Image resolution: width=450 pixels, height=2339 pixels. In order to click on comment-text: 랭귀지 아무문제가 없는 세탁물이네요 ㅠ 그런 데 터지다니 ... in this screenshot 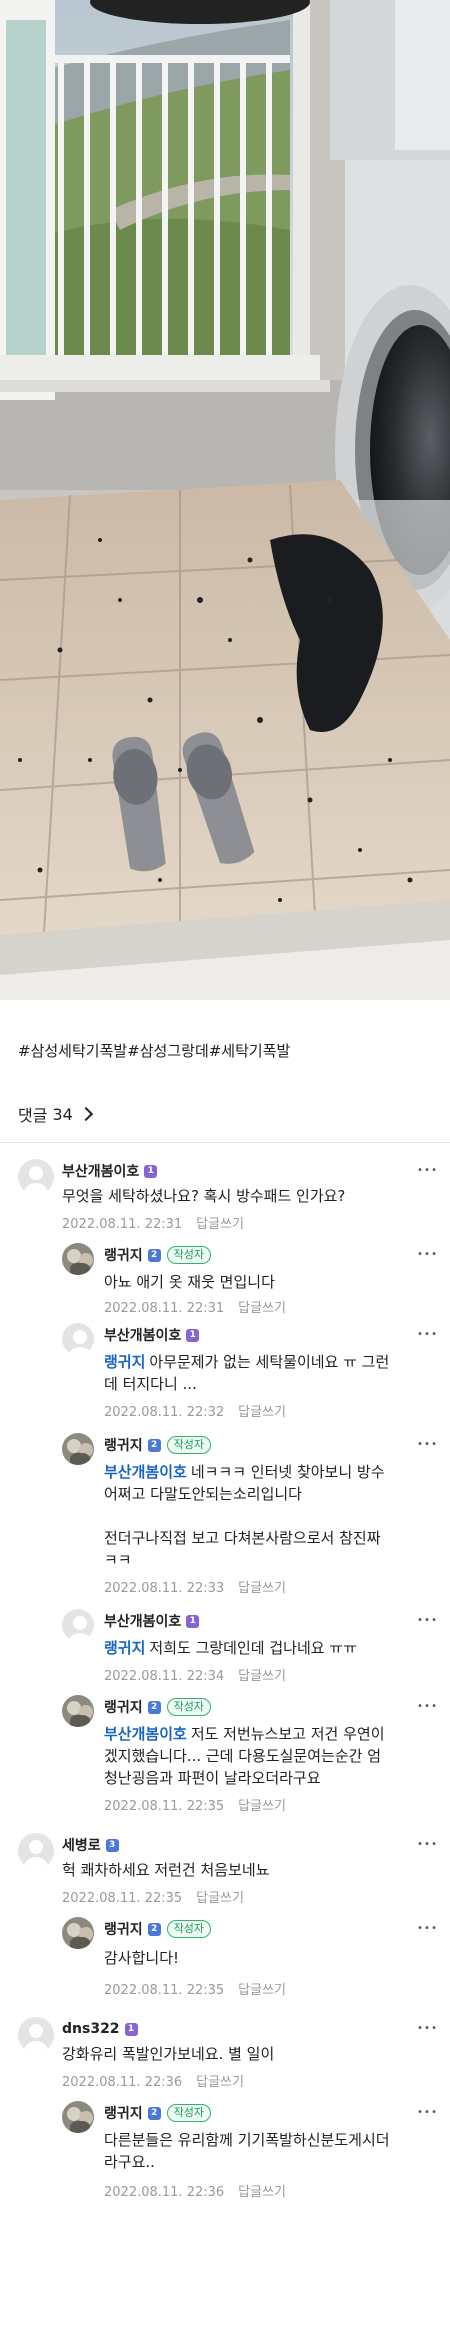, I will do `click(269, 1373)`.